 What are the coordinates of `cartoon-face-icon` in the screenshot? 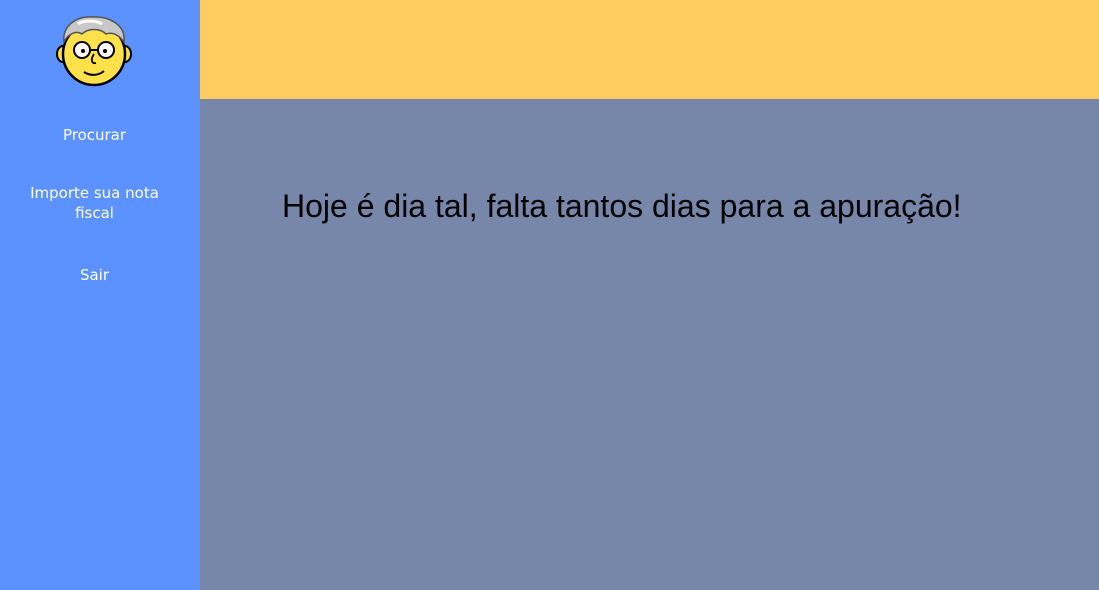 It's located at (94, 51).